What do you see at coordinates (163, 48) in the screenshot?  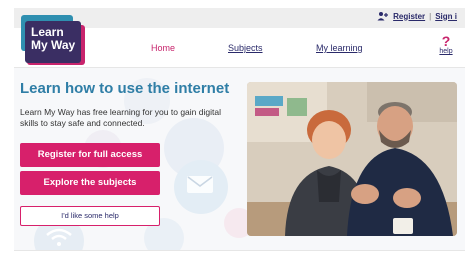 I see `nav-home: Home` at bounding box center [163, 48].